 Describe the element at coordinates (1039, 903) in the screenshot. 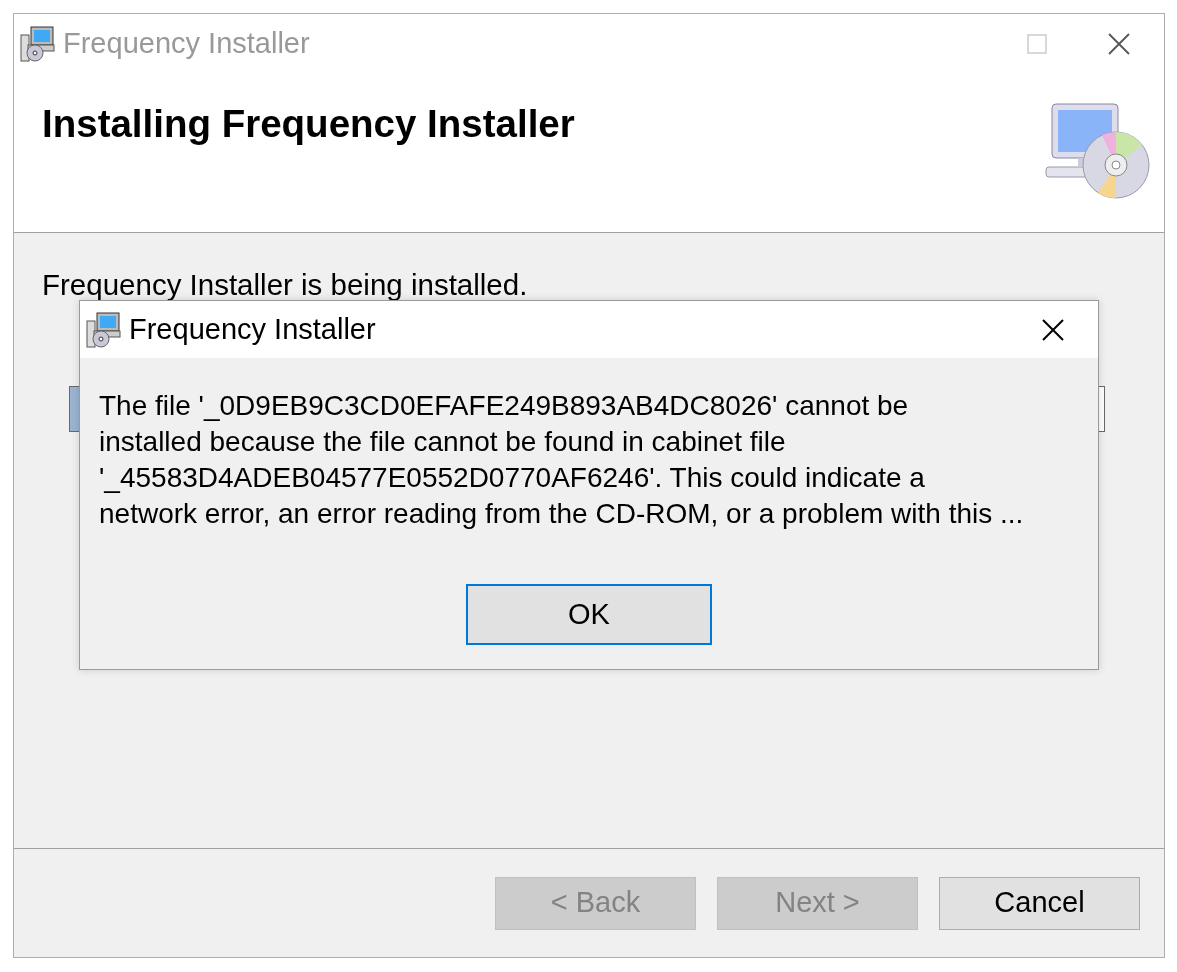

I see `wizard-button: Cancel` at that location.